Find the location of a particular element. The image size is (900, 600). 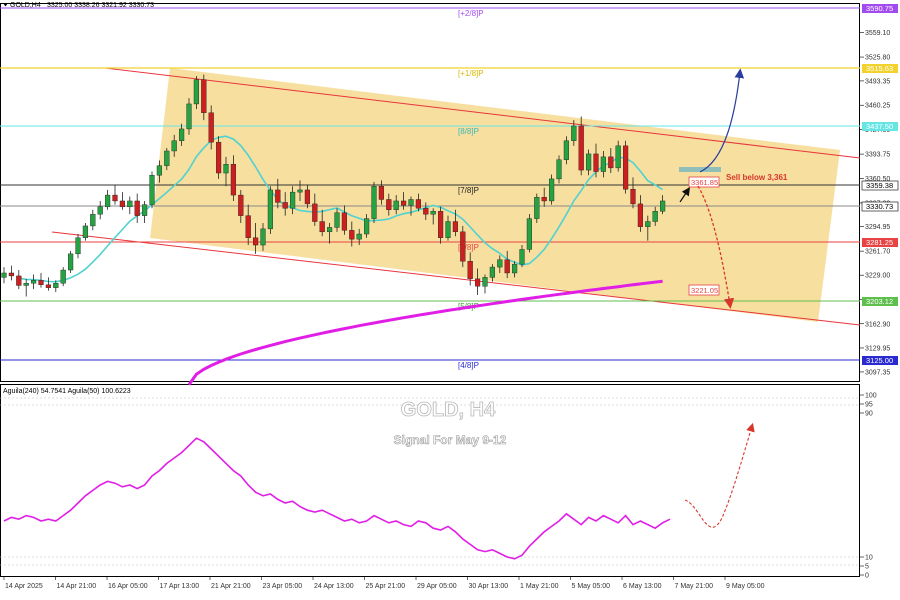

x-tick-label: 14 Apr 2025 is located at coordinates (24, 586).